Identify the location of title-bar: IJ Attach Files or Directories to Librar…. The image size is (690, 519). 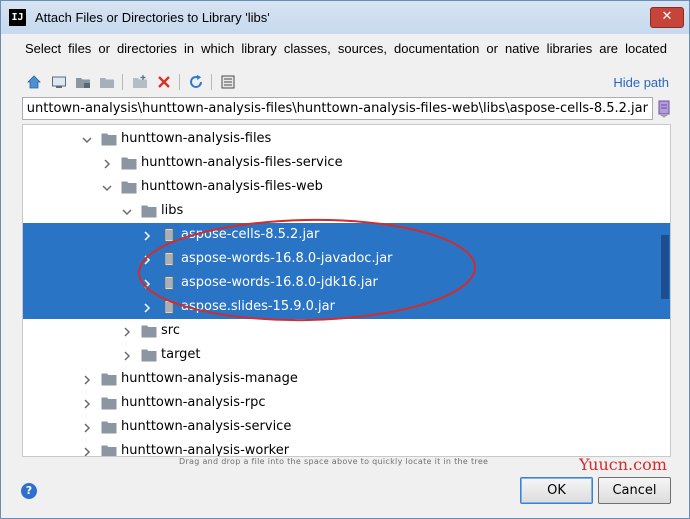
(345, 17).